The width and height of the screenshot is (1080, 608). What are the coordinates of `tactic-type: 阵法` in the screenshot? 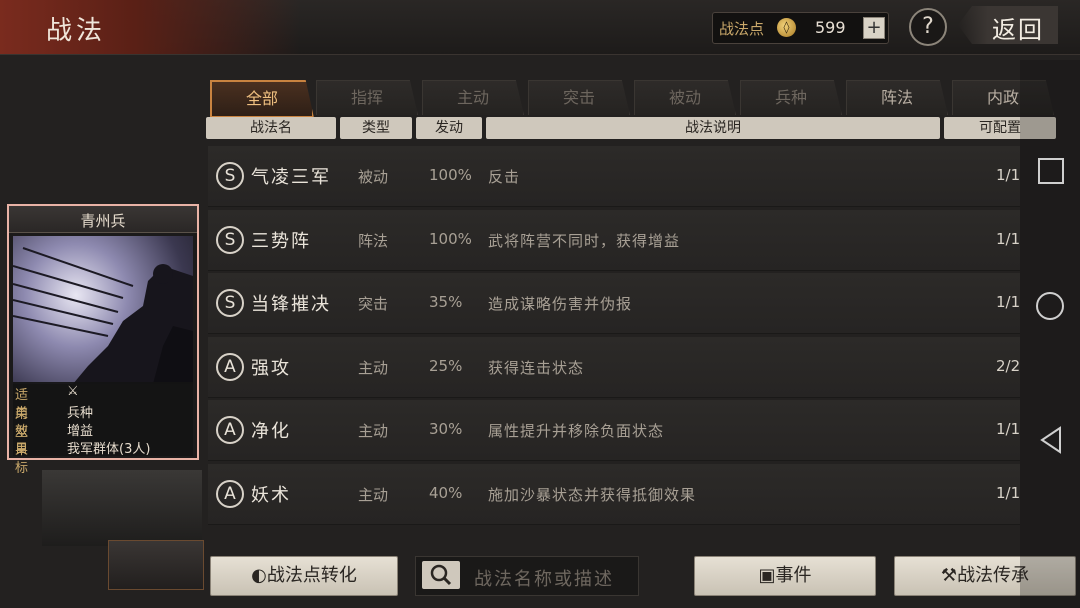 It's located at (373, 241).